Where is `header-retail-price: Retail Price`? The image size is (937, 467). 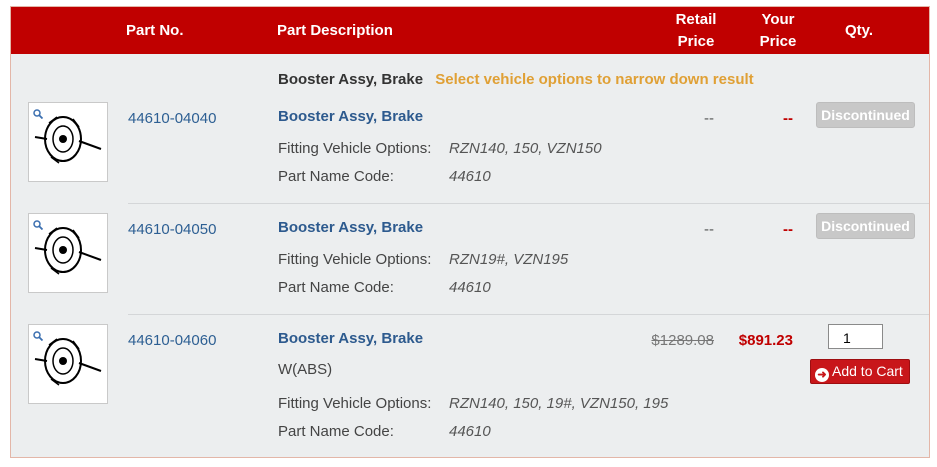 header-retail-price: Retail Price is located at coordinates (696, 30).